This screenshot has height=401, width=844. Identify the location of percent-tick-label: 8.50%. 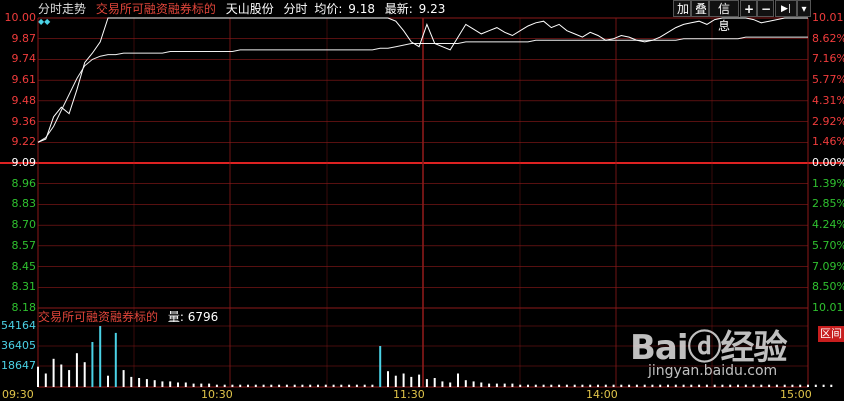
(828, 287).